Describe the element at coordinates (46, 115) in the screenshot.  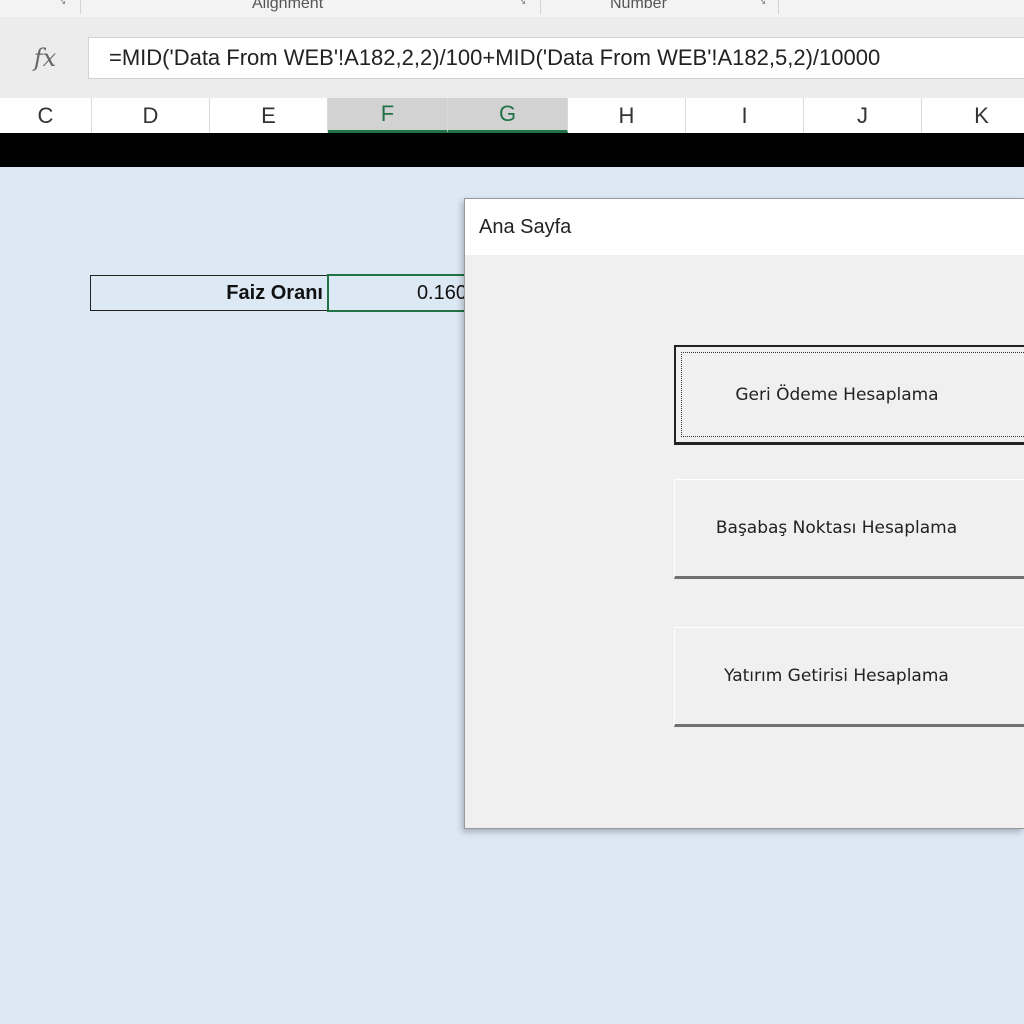
I see `column-header-c: C` at that location.